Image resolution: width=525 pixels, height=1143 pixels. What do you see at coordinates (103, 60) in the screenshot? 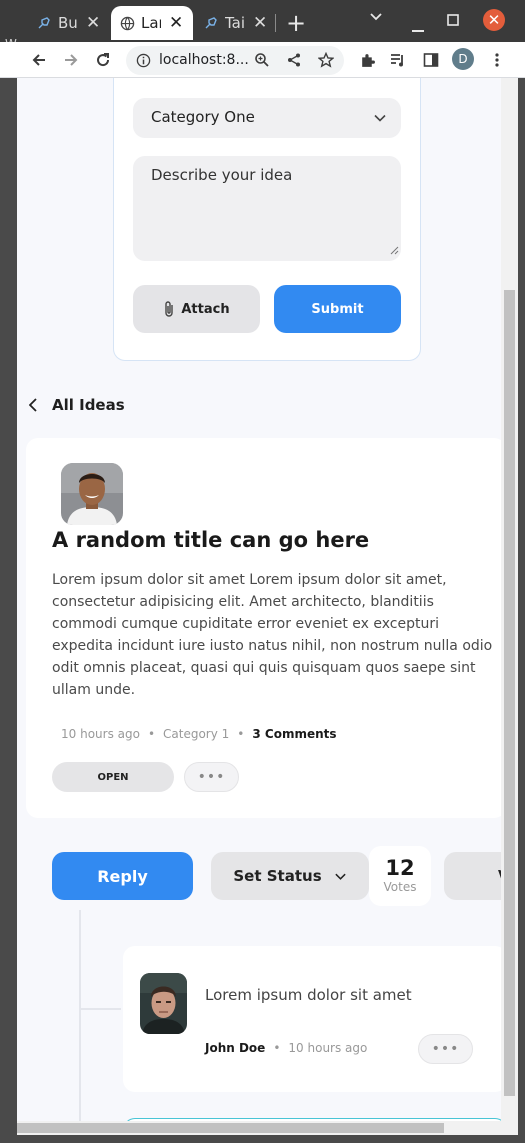
I see `reload-icon` at bounding box center [103, 60].